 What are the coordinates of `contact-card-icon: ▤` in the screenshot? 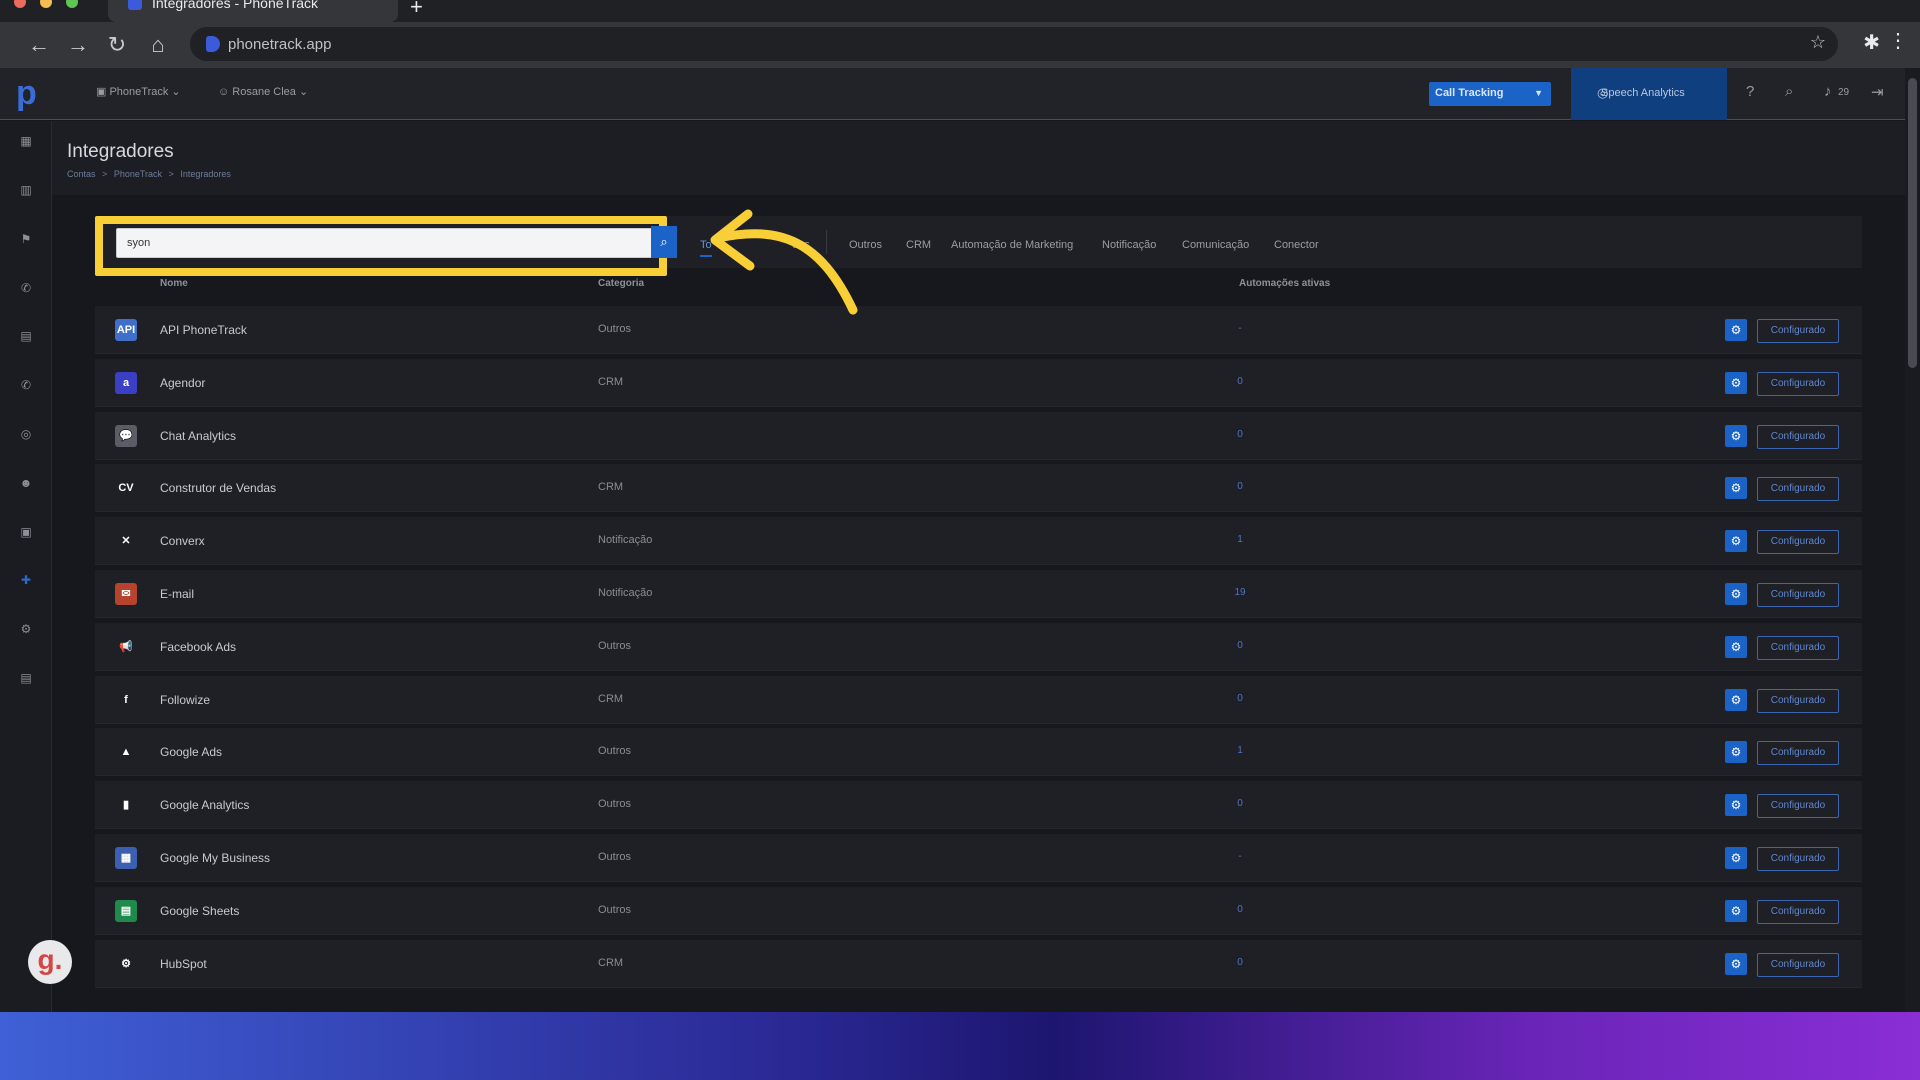 It's located at (26, 336).